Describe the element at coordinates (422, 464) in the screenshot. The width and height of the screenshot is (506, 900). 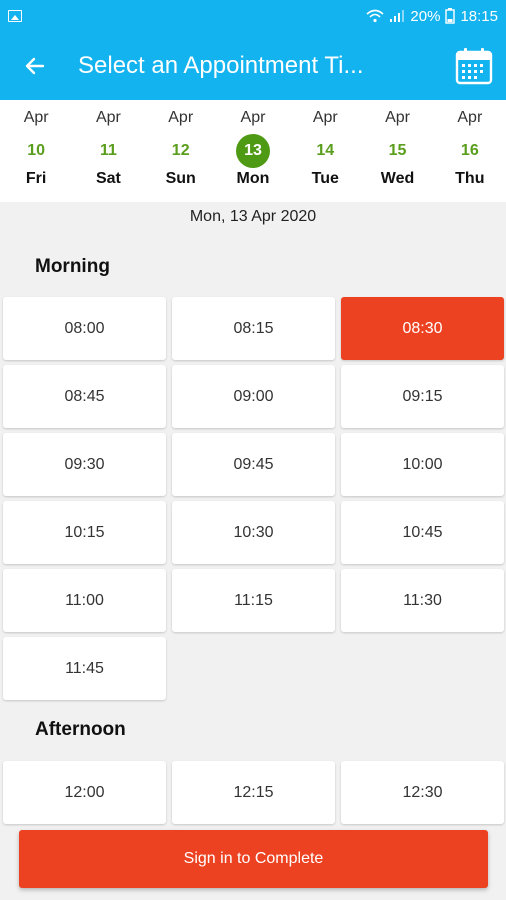
I see `time-slot: 10:00` at that location.